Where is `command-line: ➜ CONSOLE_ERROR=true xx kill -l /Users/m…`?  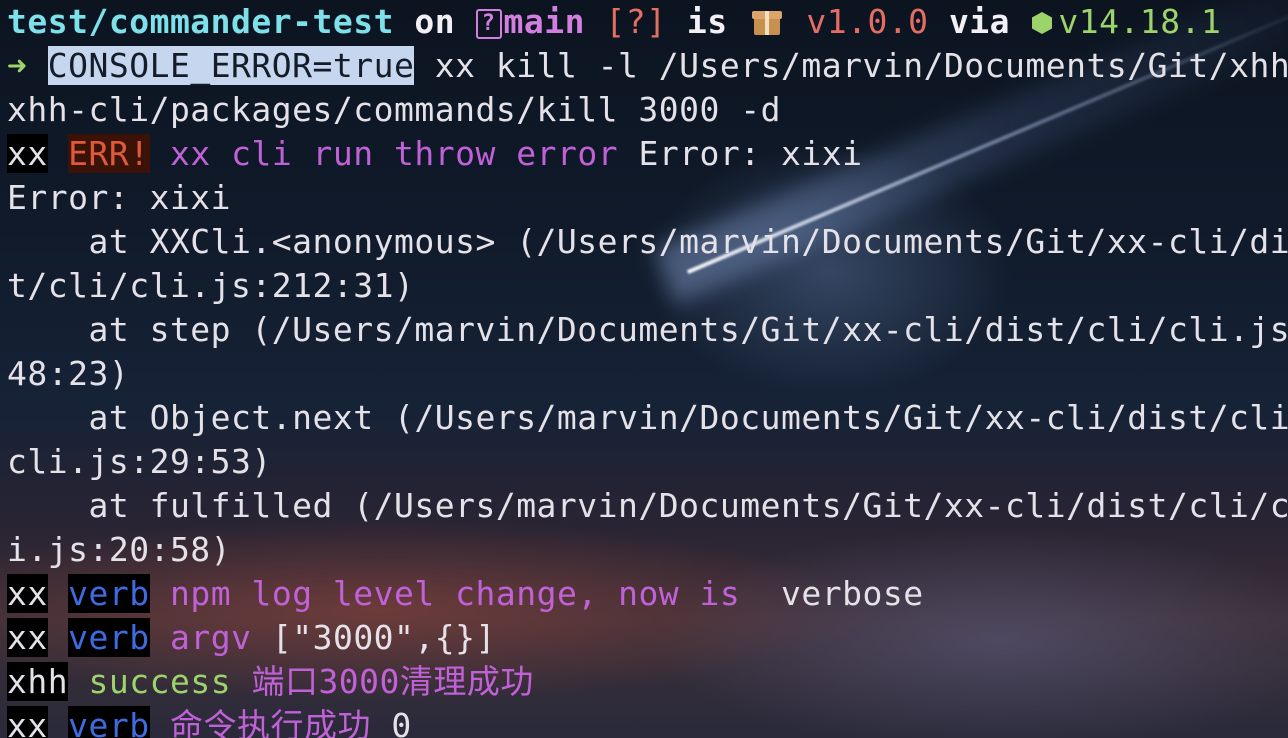 command-line: ➜ CONSOLE_ERROR=true xx kill -l /Users/m… is located at coordinates (647, 66).